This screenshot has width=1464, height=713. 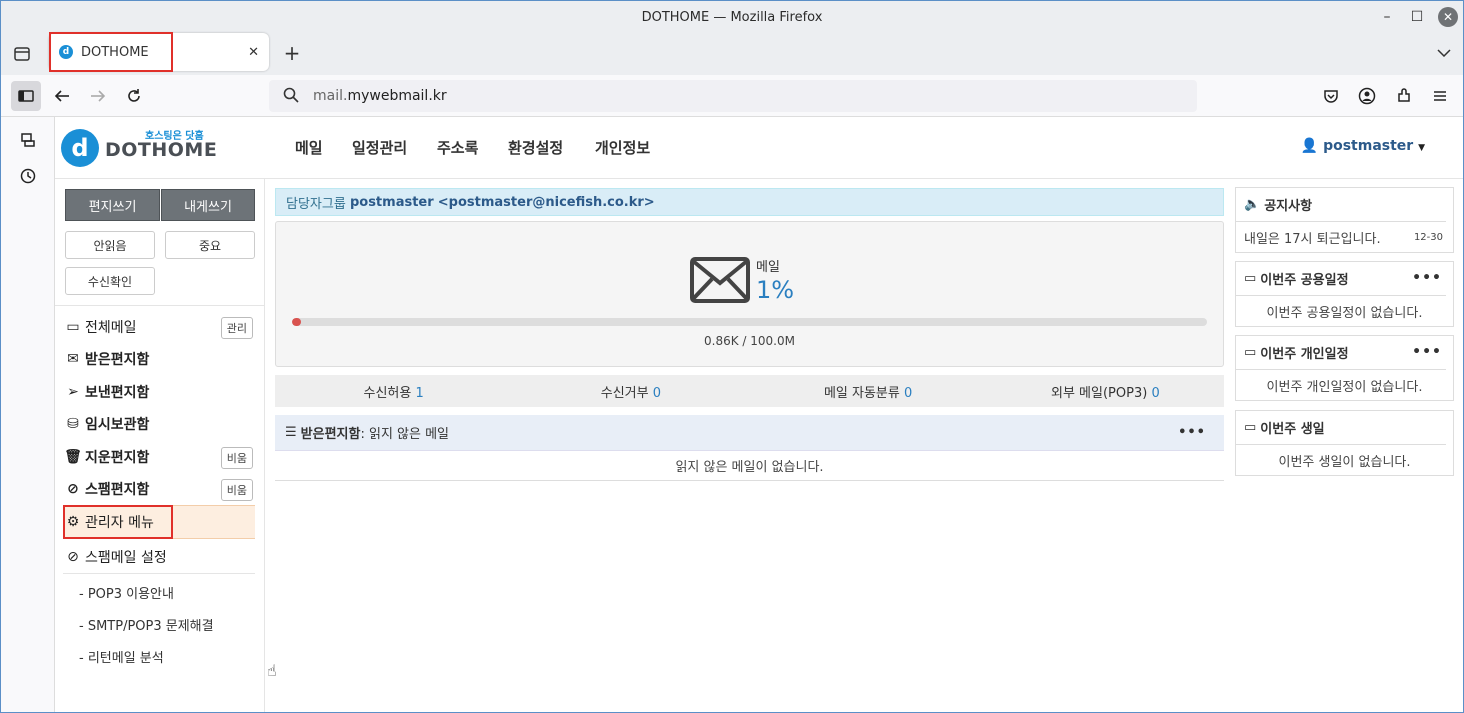 I want to click on forward-icon, so click(x=98, y=96).